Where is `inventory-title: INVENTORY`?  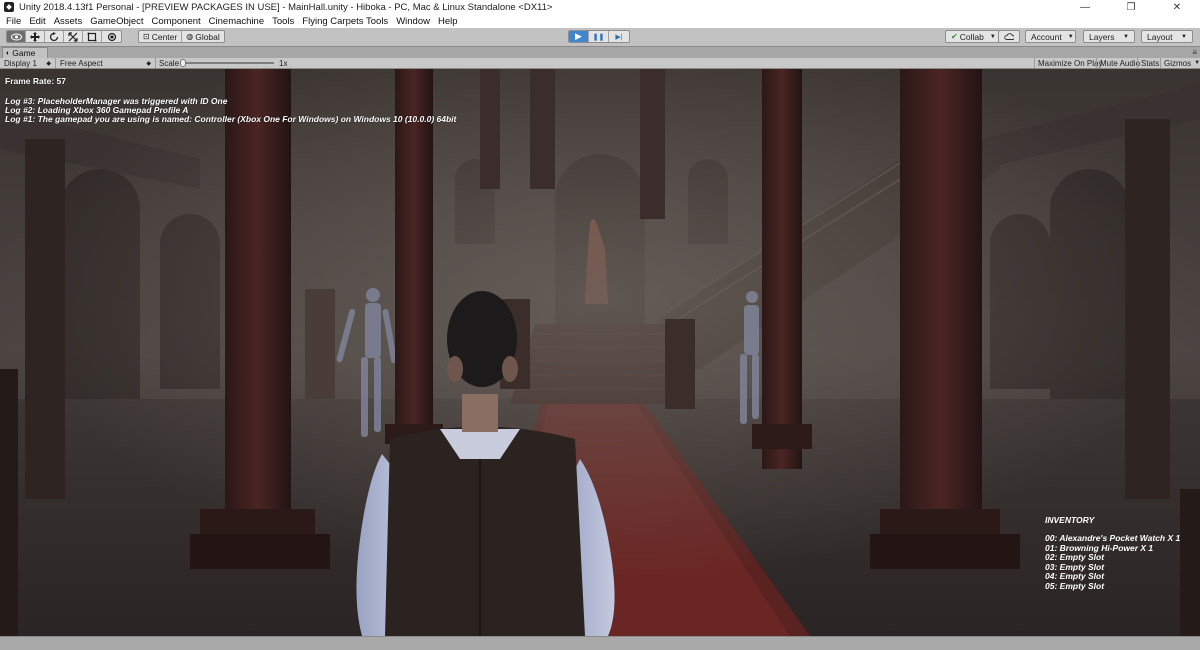 inventory-title: INVENTORY is located at coordinates (1070, 520).